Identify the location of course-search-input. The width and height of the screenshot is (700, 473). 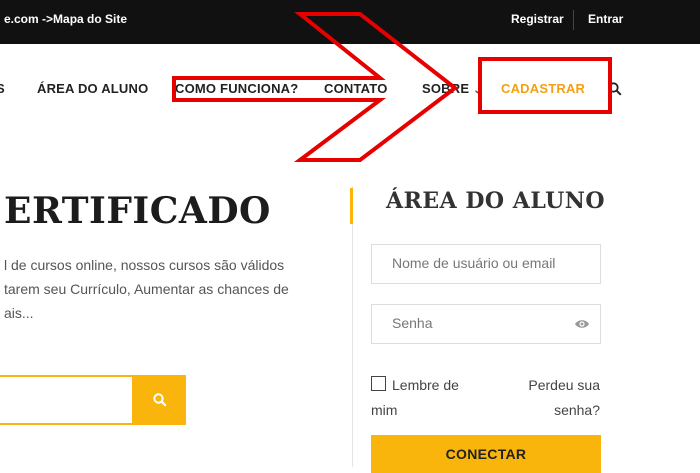
(67, 400).